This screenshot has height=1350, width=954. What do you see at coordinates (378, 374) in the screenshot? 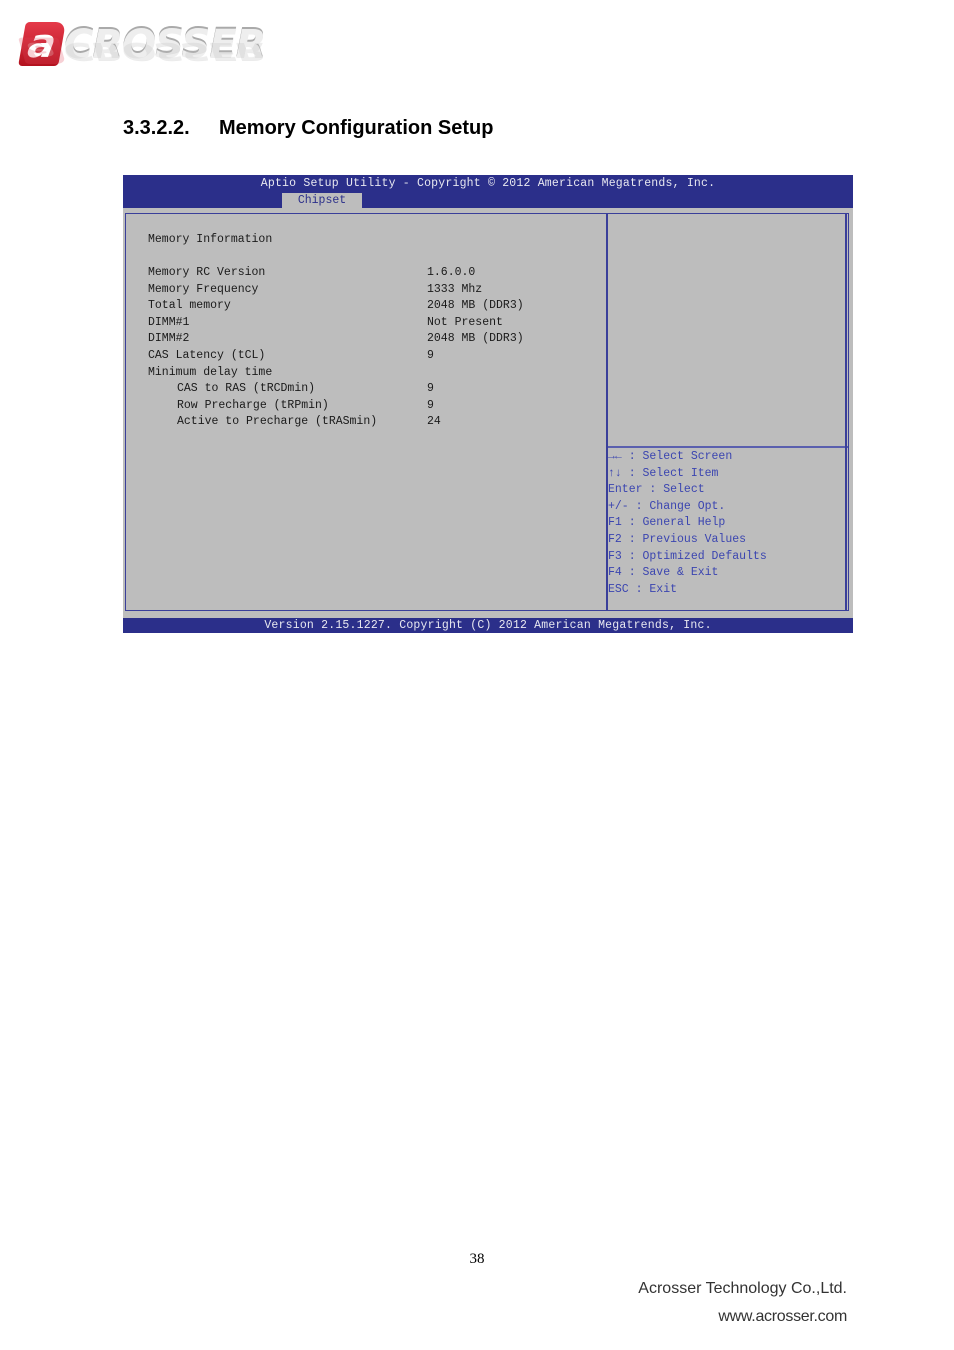
I see `info-row: Minimum delay time` at bounding box center [378, 374].